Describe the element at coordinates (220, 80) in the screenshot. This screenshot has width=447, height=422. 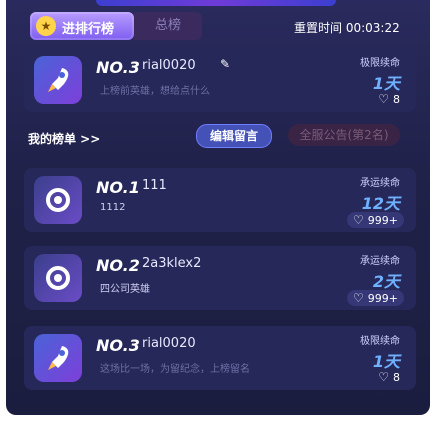
I see `my-rank-card: NO.3 rial0020 ✎ 上榜前英雄，想给点什么 极限续命 1天 ♡ 8` at that location.